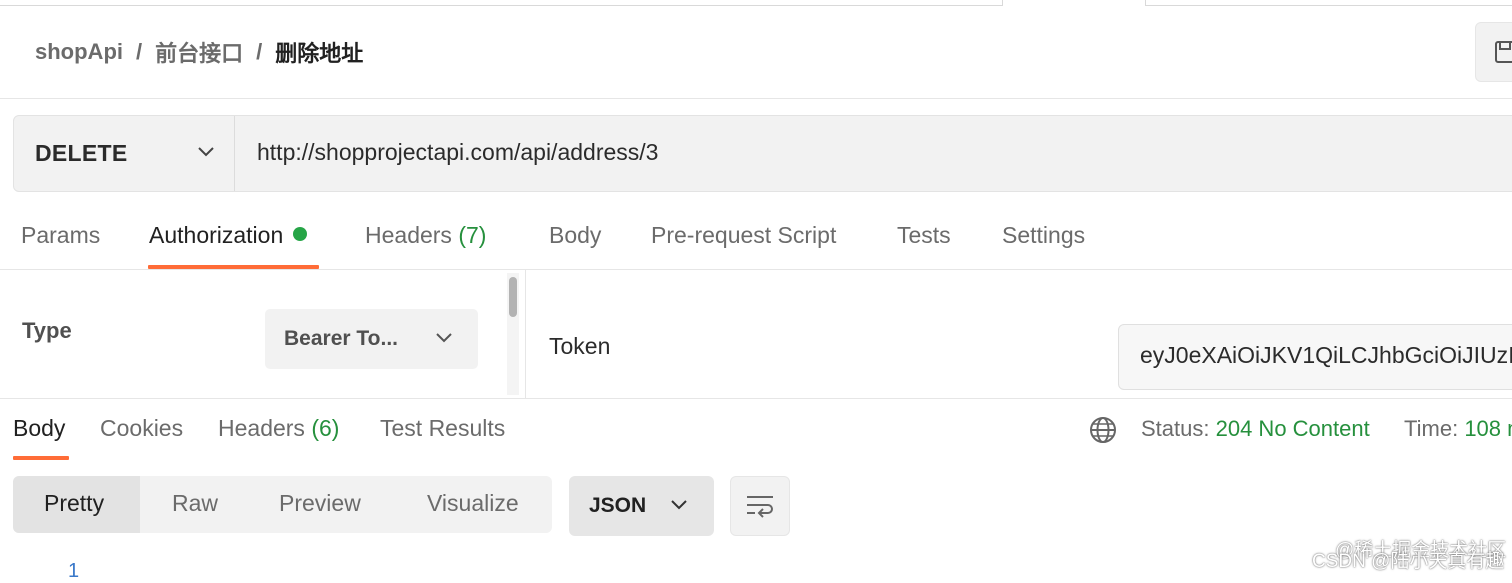 The image size is (1512, 583). I want to click on globe-icon, so click(1103, 430).